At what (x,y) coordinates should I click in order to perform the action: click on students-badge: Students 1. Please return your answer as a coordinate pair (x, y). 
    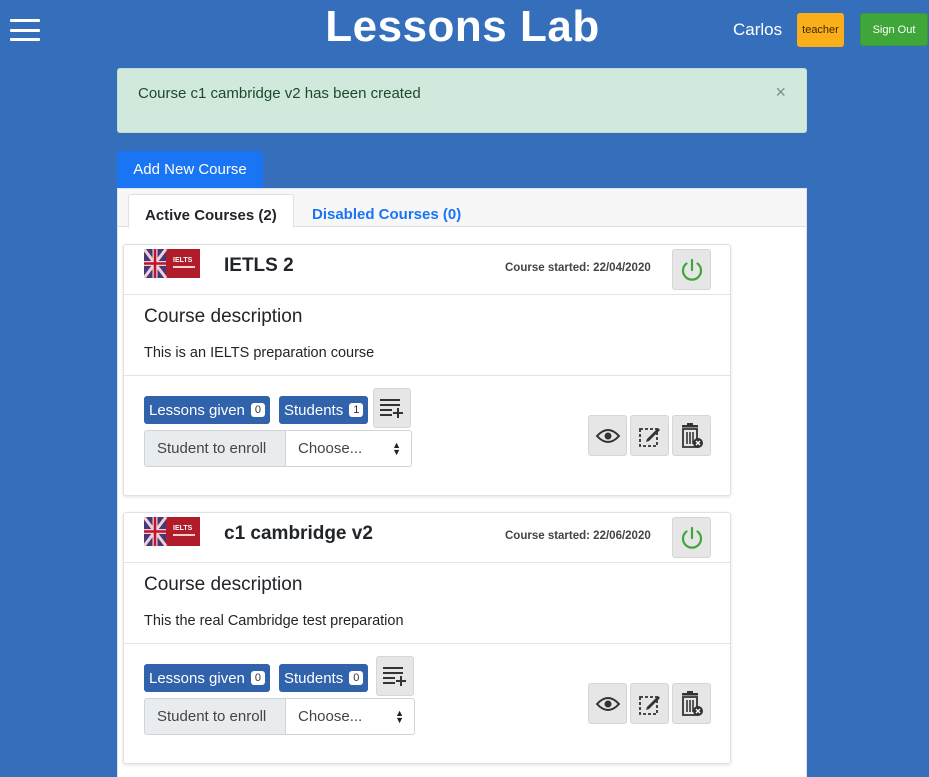
    Looking at the image, I should click on (324, 410).